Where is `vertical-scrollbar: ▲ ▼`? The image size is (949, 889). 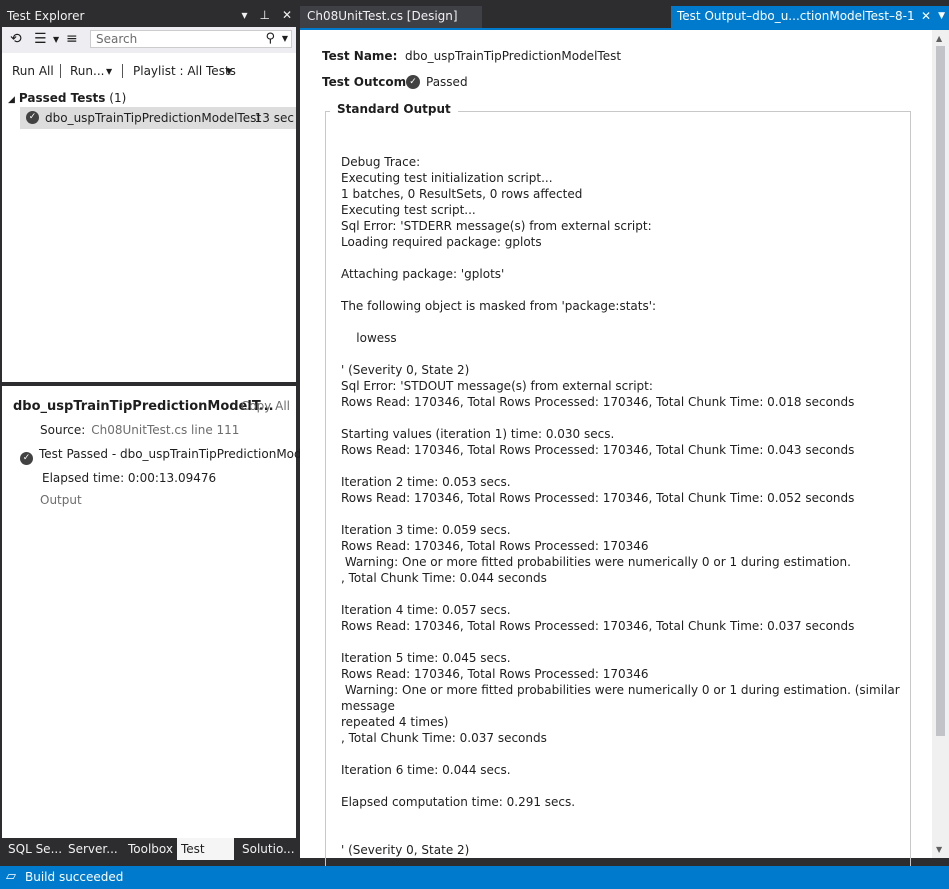
vertical-scrollbar: ▲ ▼ is located at coordinates (940, 444).